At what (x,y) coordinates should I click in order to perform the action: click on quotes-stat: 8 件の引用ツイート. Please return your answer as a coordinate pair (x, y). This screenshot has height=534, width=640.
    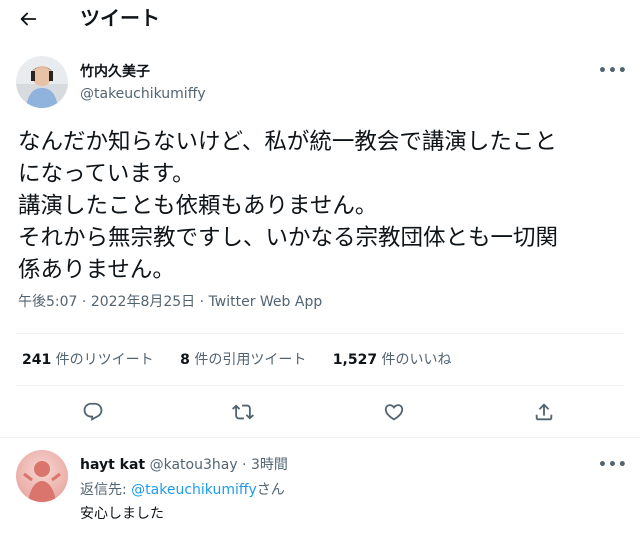
    Looking at the image, I should click on (243, 360).